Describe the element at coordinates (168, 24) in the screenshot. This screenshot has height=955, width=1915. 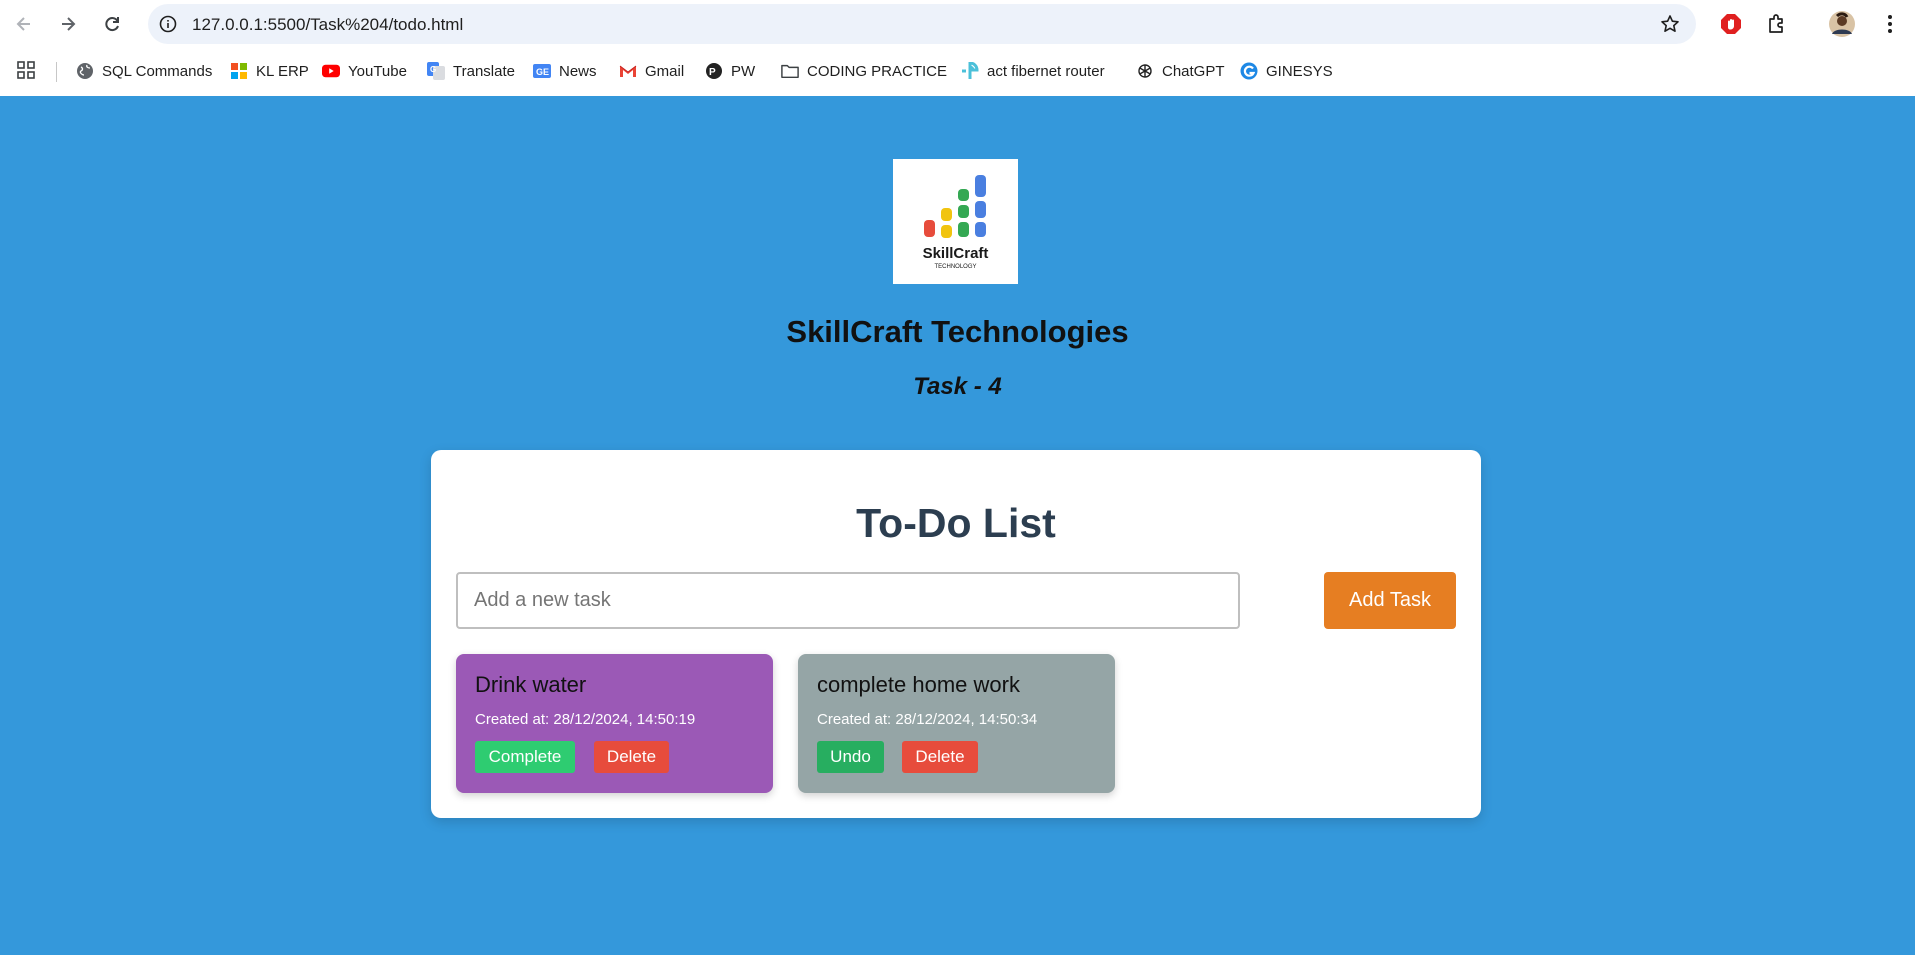
I see `site-info-icon` at that location.